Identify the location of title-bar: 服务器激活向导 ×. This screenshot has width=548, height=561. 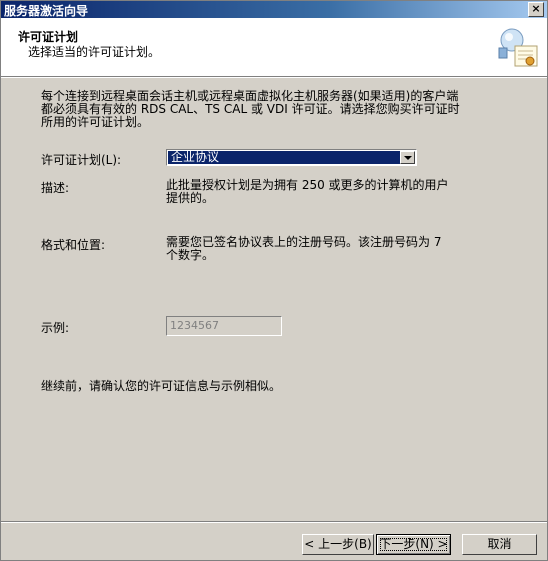
(274, 9).